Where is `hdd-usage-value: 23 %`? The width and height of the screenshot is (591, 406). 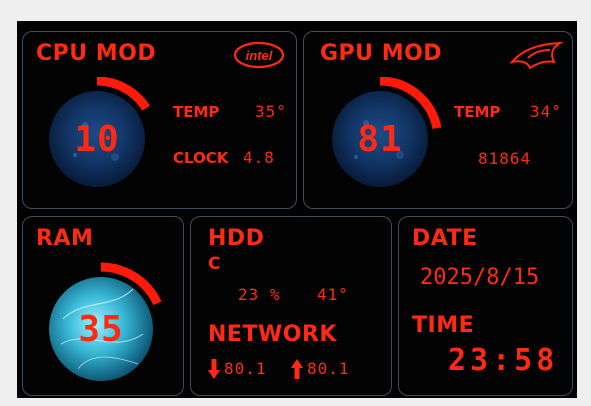 hdd-usage-value: 23 % is located at coordinates (259, 294).